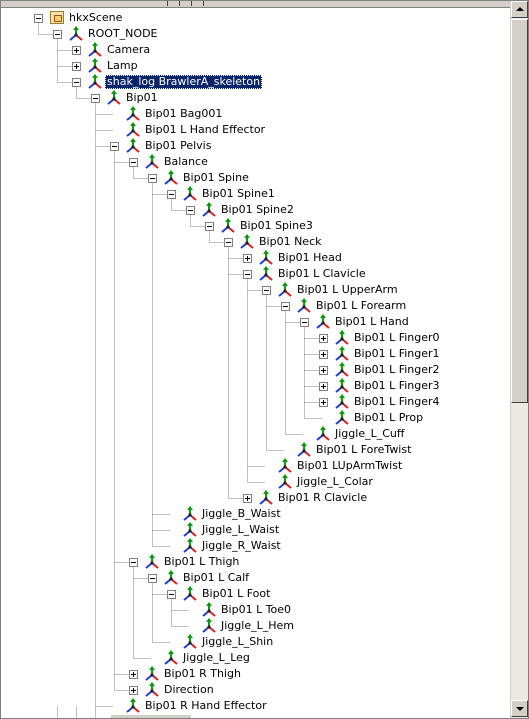 Image resolution: width=529 pixels, height=719 pixels. I want to click on tree-node-label: Bip01 R Clavicle, so click(322, 498).